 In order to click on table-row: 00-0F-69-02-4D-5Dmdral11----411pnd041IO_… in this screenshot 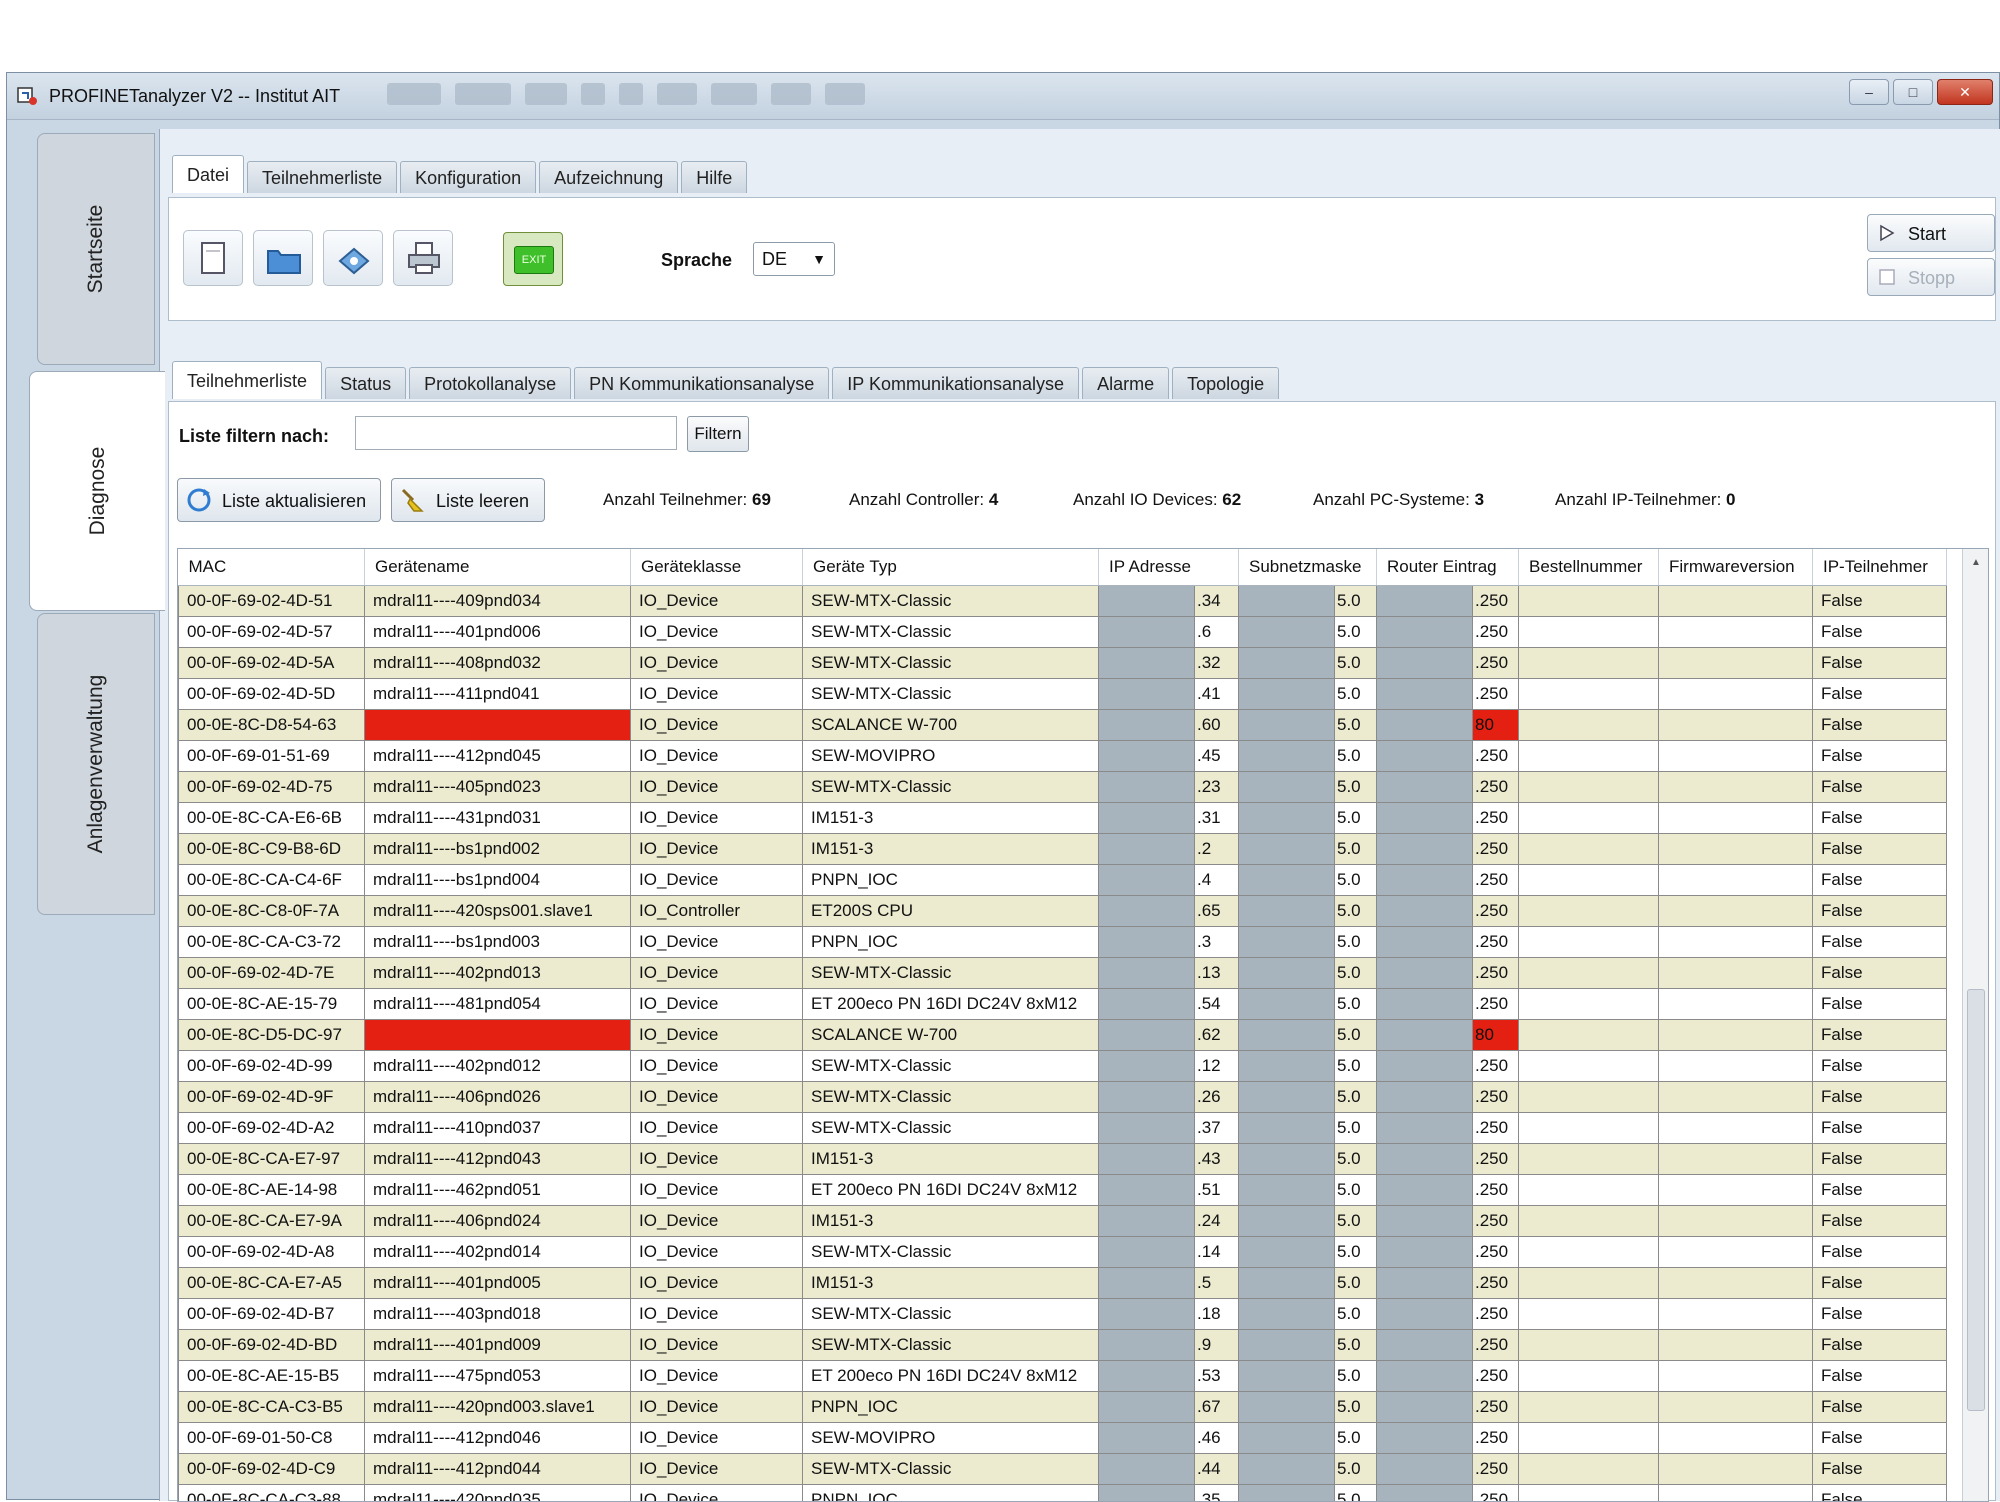, I will do `click(1063, 694)`.